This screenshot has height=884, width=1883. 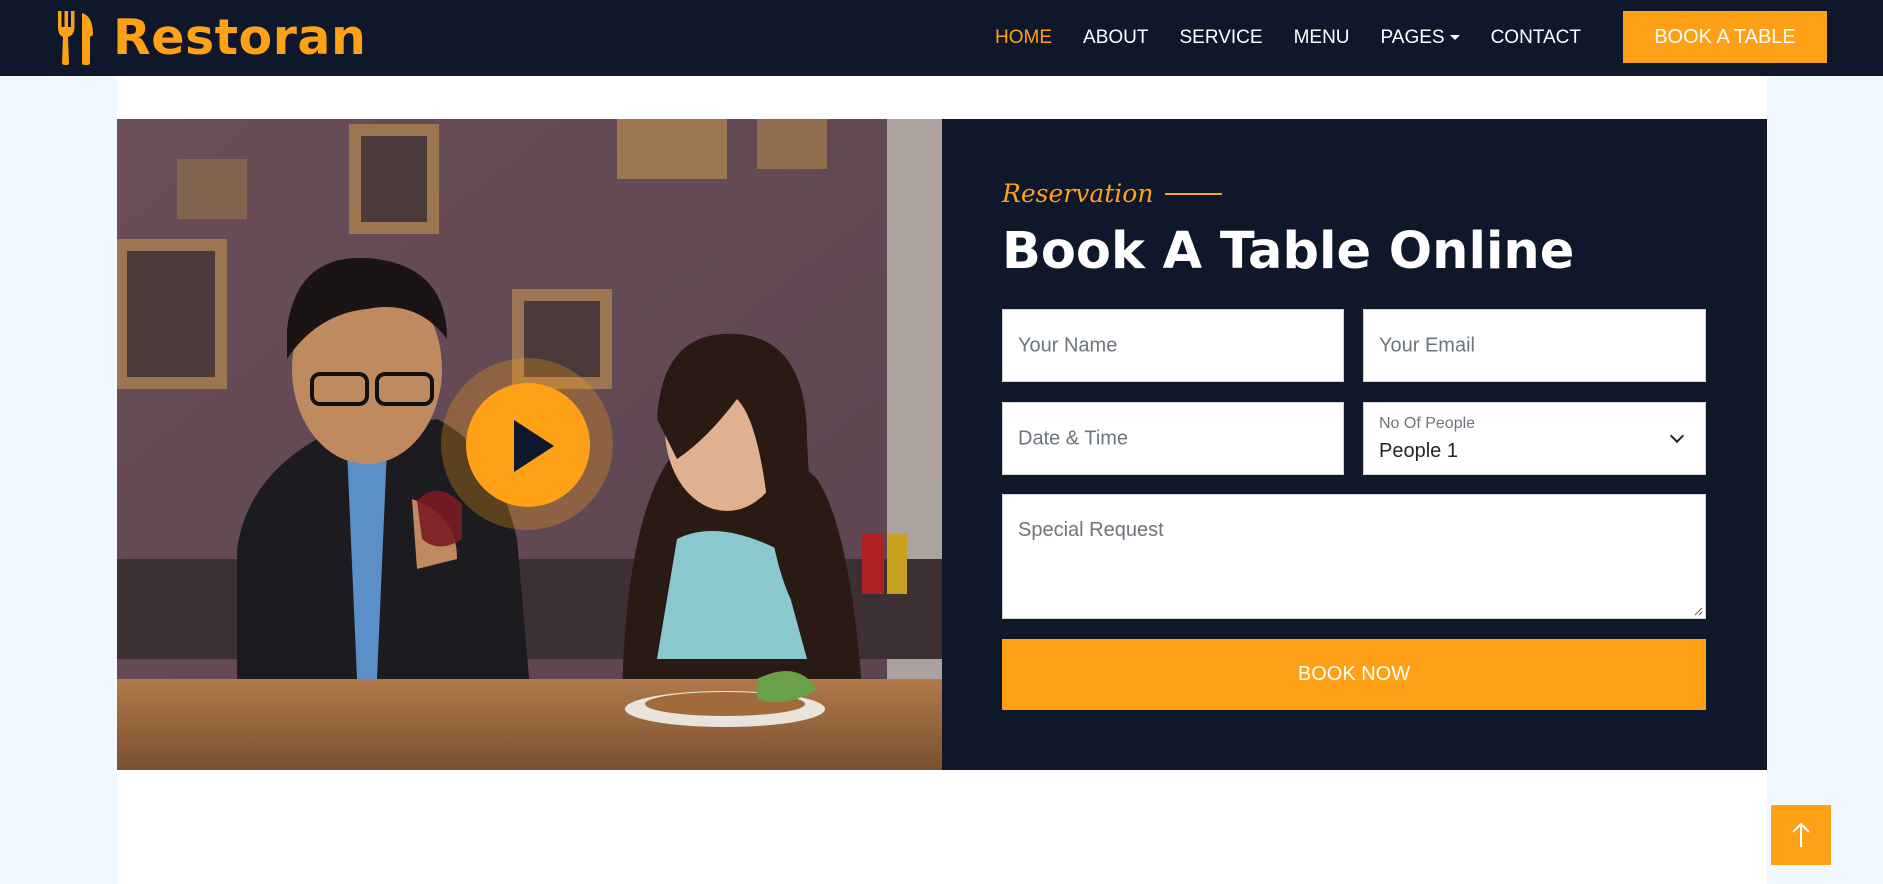 I want to click on back-to-top-button, so click(x=1801, y=835).